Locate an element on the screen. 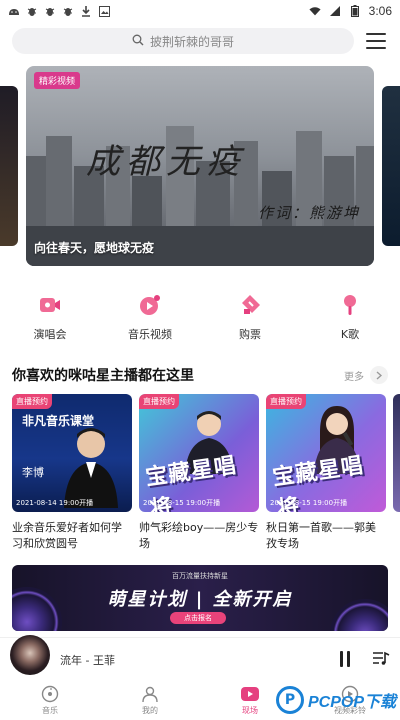 This screenshot has height=720, width=400. section-title: 你喜欢的咪咕星主播都在这里 is located at coordinates (103, 376).